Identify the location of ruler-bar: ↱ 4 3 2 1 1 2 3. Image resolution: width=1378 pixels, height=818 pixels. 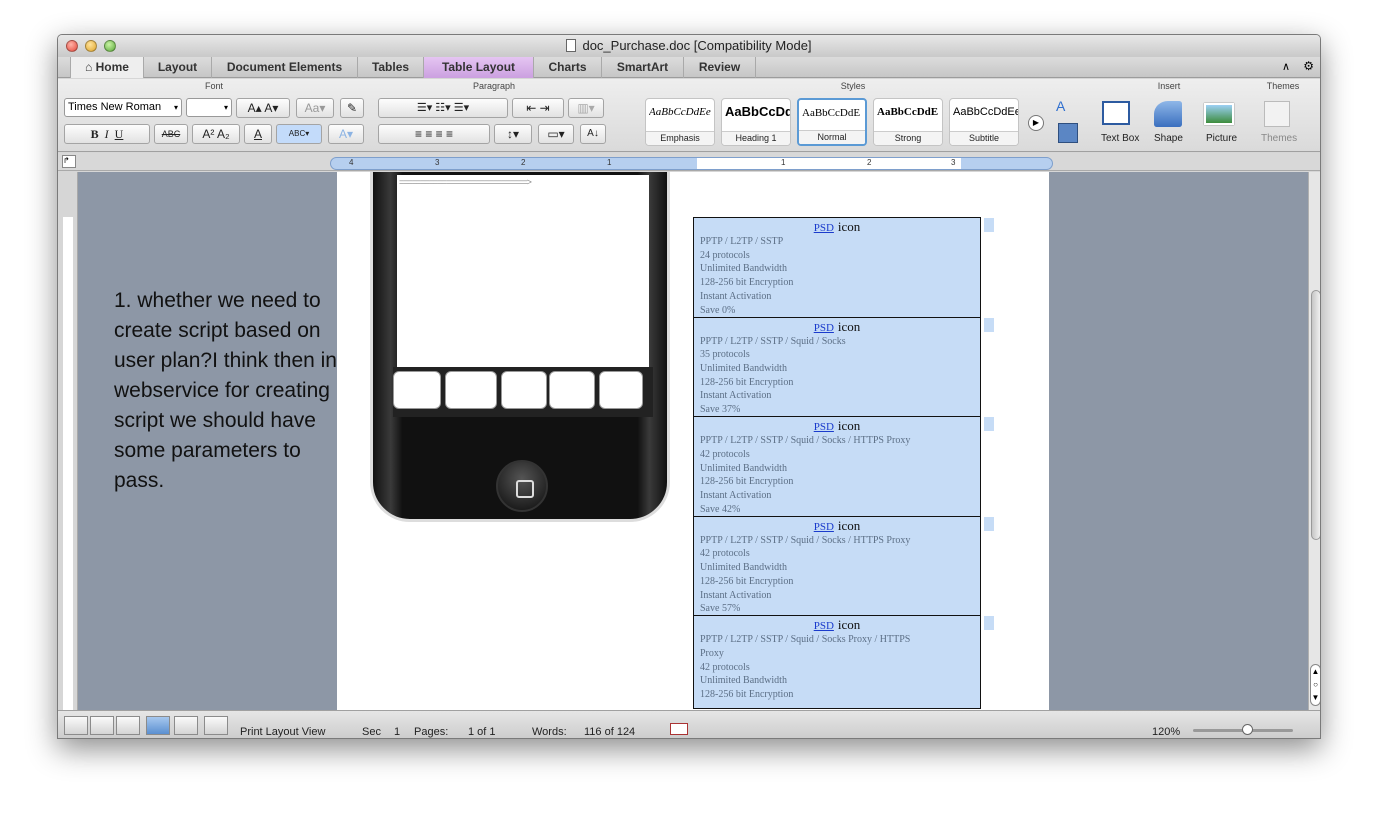
(689, 162).